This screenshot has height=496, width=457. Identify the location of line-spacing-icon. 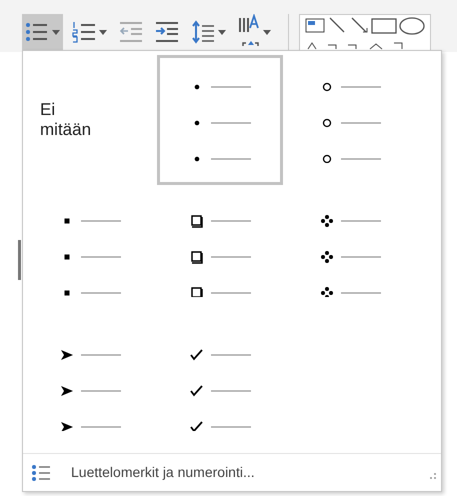
(203, 32).